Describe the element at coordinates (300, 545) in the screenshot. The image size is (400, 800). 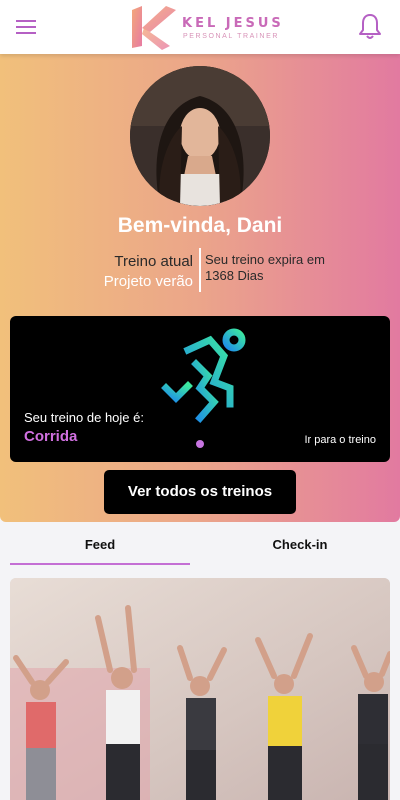
I see `tab-check-in: Check-in` at that location.